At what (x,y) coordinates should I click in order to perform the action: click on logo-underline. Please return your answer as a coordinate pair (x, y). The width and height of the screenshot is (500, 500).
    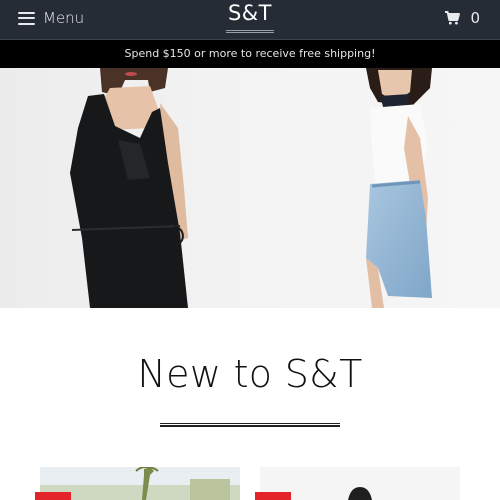
    Looking at the image, I should click on (250, 31).